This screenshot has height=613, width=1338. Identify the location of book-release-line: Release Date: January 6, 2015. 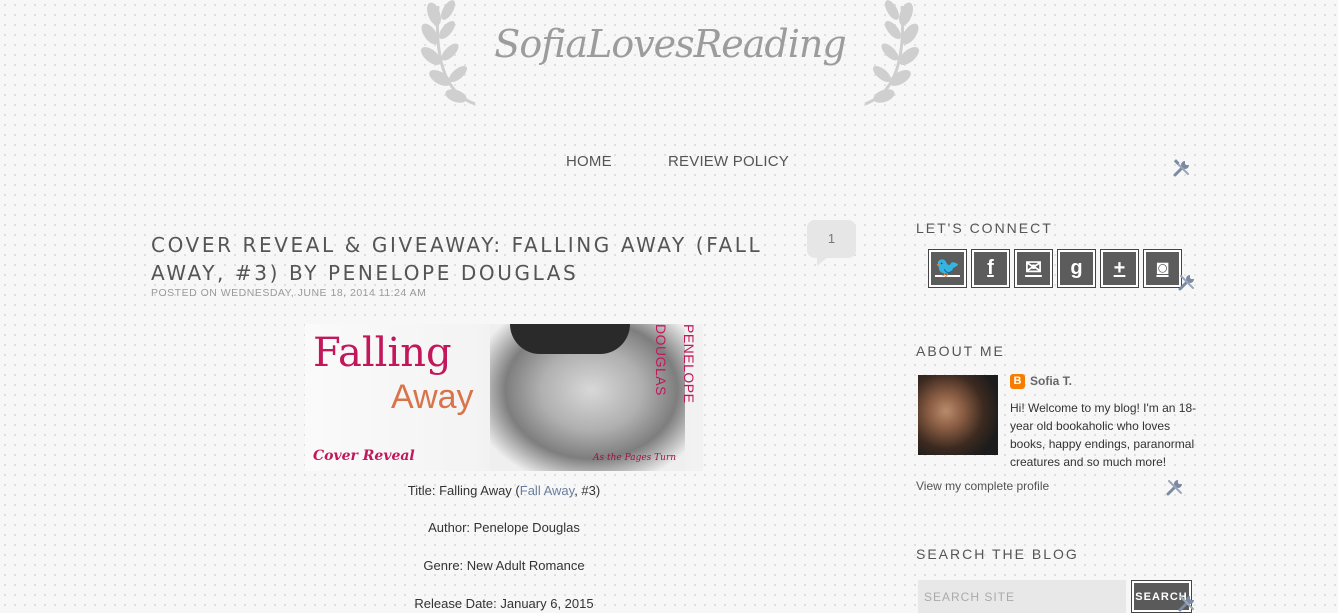
(504, 603).